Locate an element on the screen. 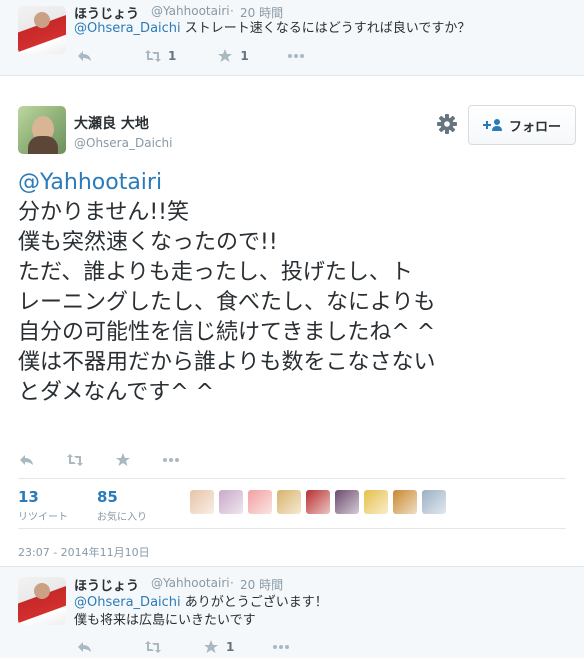  retweet-stat-count: 13 is located at coordinates (28, 497).